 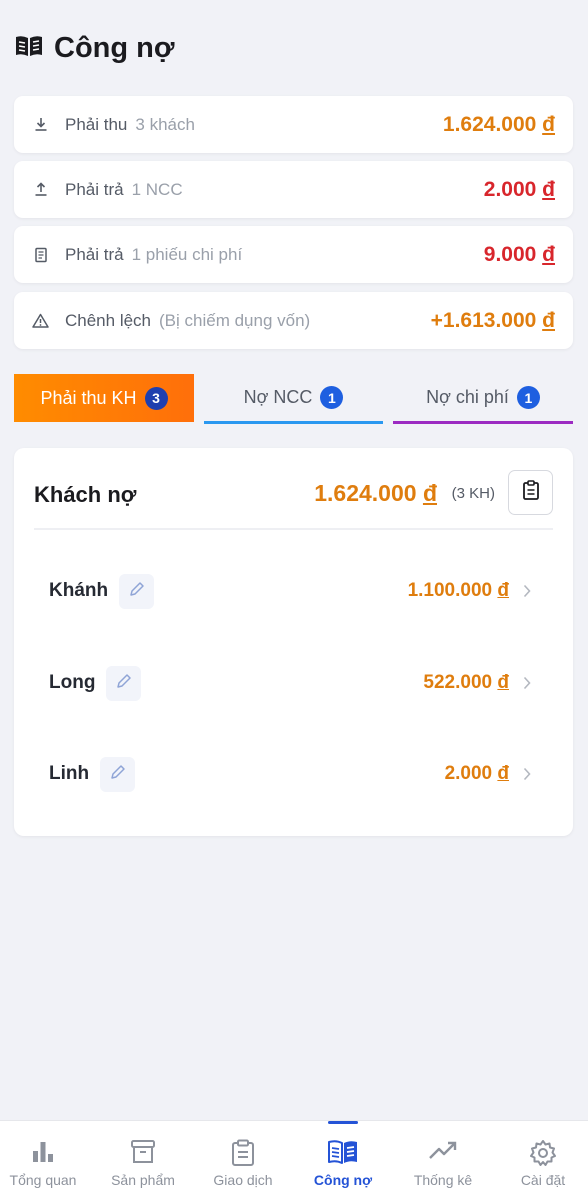 What do you see at coordinates (235, 320) in the screenshot?
I see `summary-sub: (Bị chiếm dụng vốn)` at bounding box center [235, 320].